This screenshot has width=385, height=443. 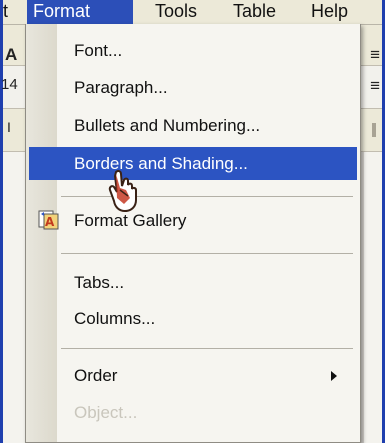 What do you see at coordinates (14, 297) in the screenshot?
I see `document-margin-left` at bounding box center [14, 297].